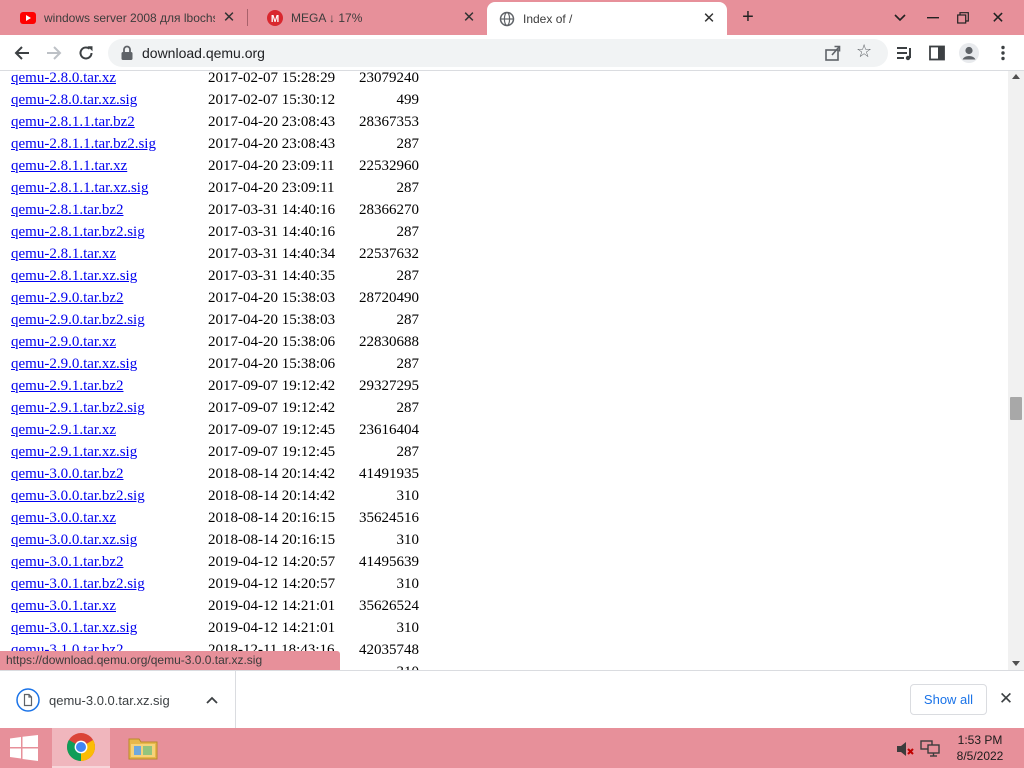  What do you see at coordinates (272, 364) in the screenshot?
I see `file-date: 2017-04-20 15:38:06` at bounding box center [272, 364].